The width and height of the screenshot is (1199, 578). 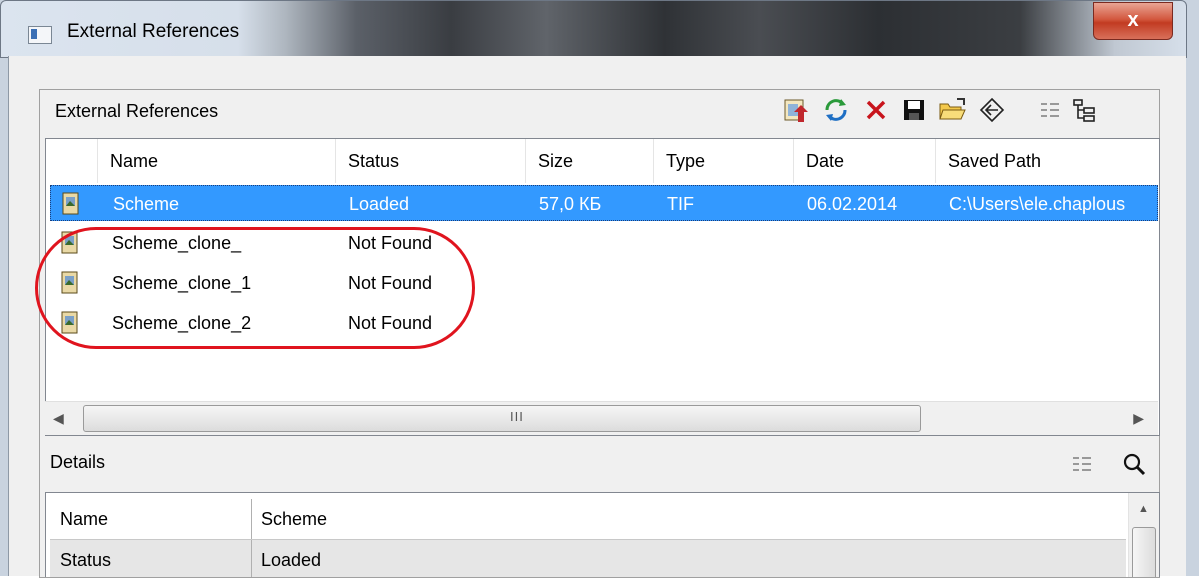 I want to click on close-button: x, so click(x=1133, y=21).